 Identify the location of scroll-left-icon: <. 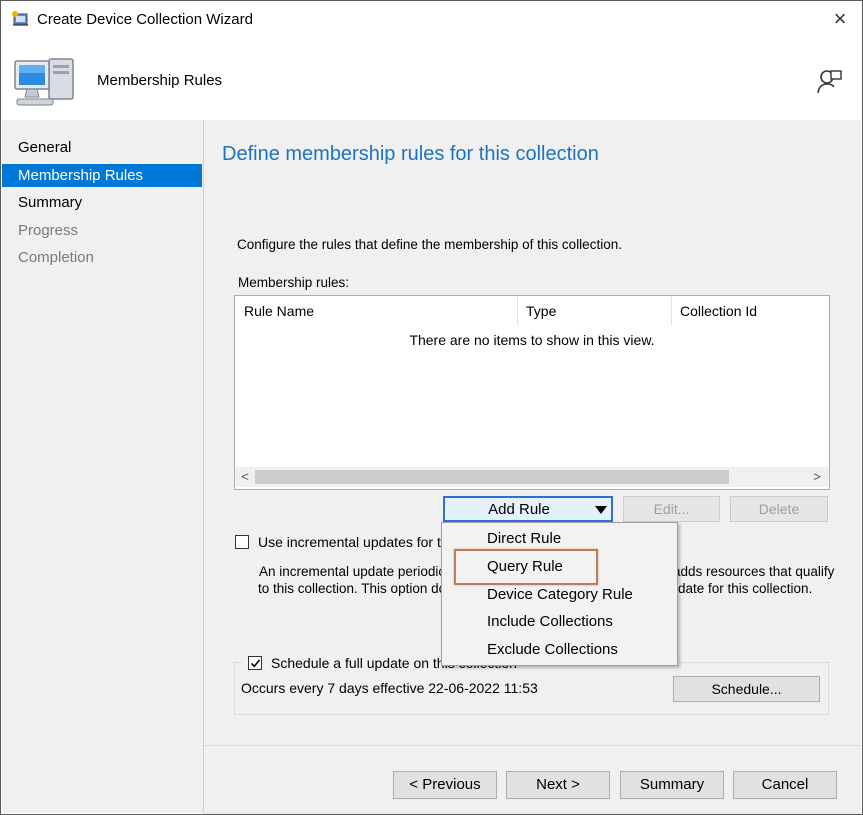
(245, 477).